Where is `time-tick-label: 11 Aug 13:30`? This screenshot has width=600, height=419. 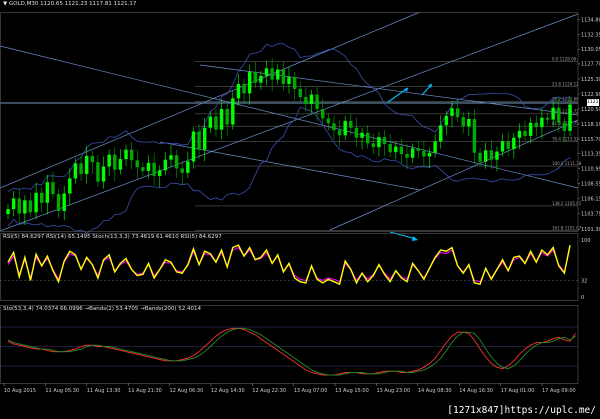 time-tick-label: 11 Aug 13:30 is located at coordinates (104, 391).